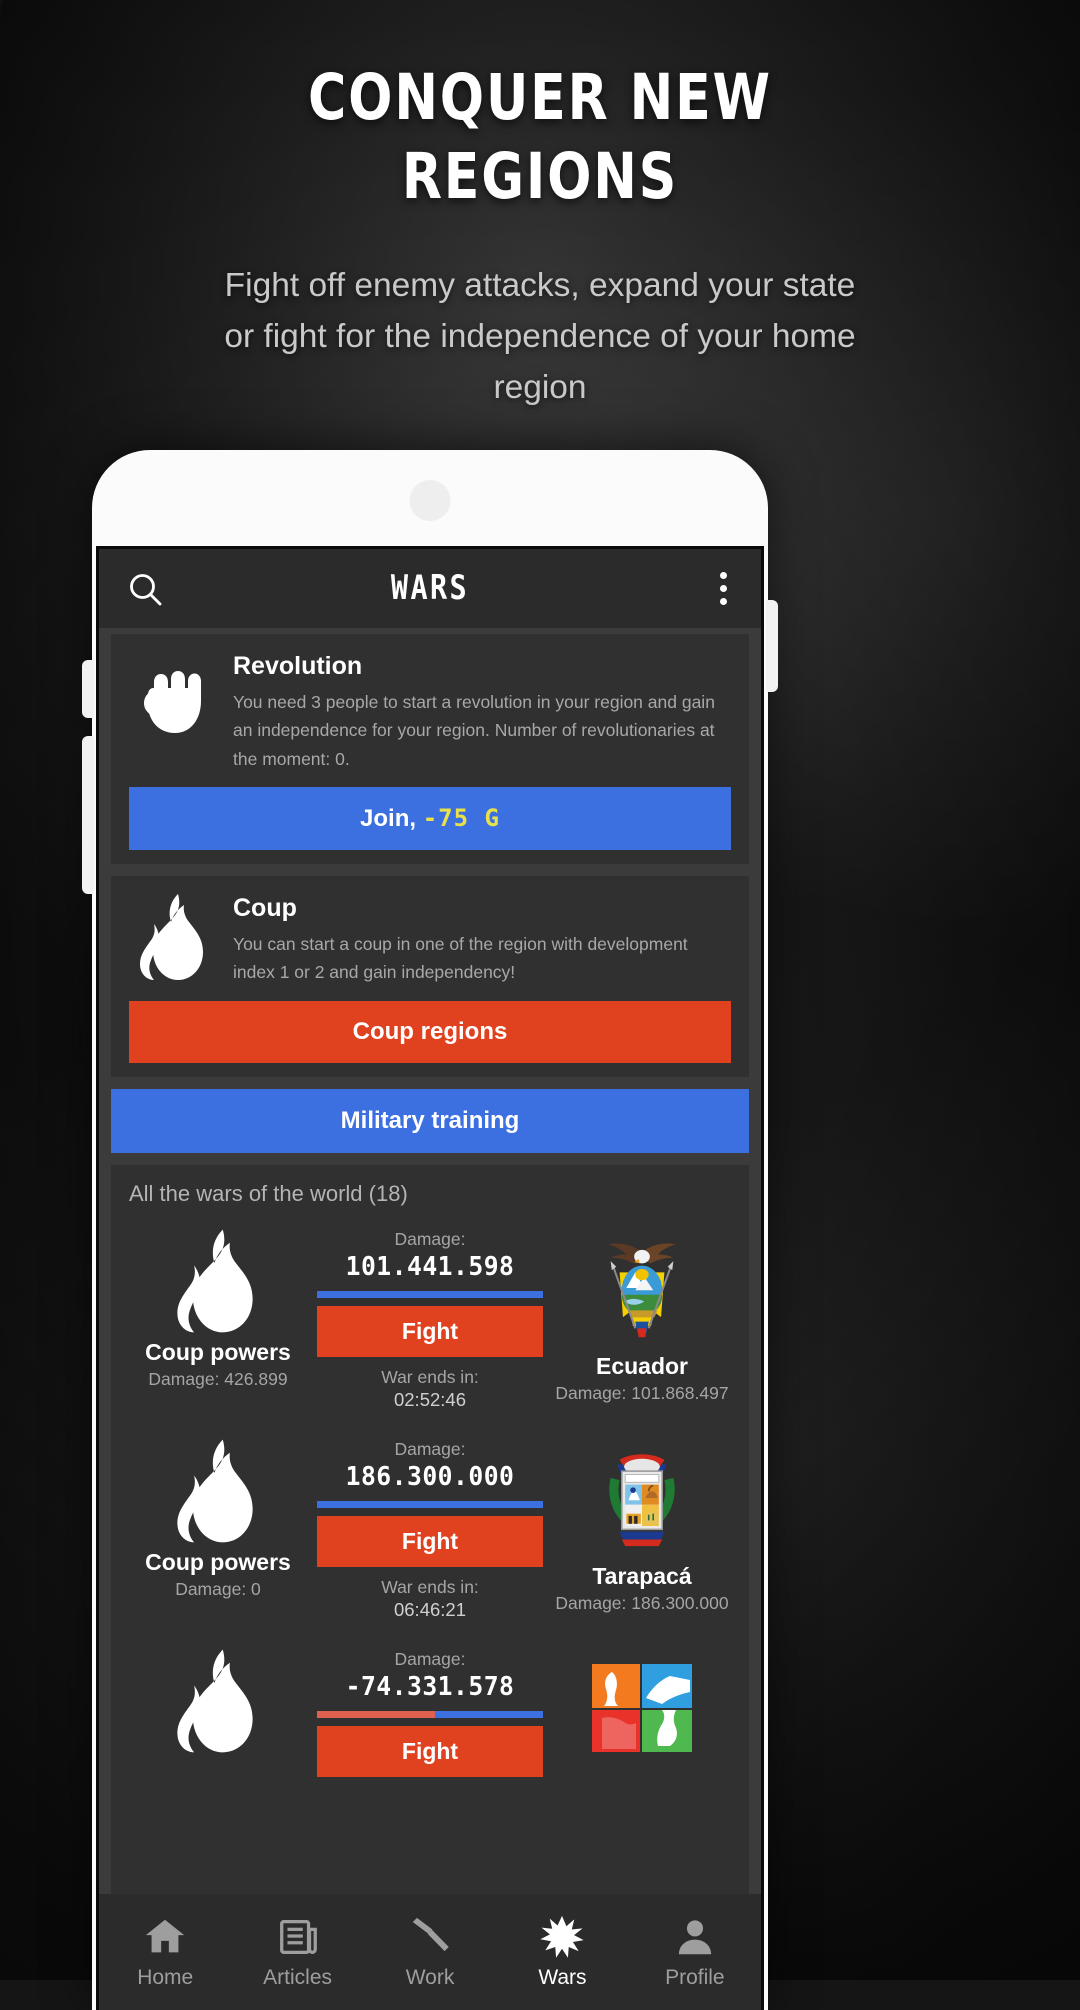 Image resolution: width=1080 pixels, height=2010 pixels. What do you see at coordinates (540, 137) in the screenshot?
I see `page-title: Conquer New Regions` at bounding box center [540, 137].